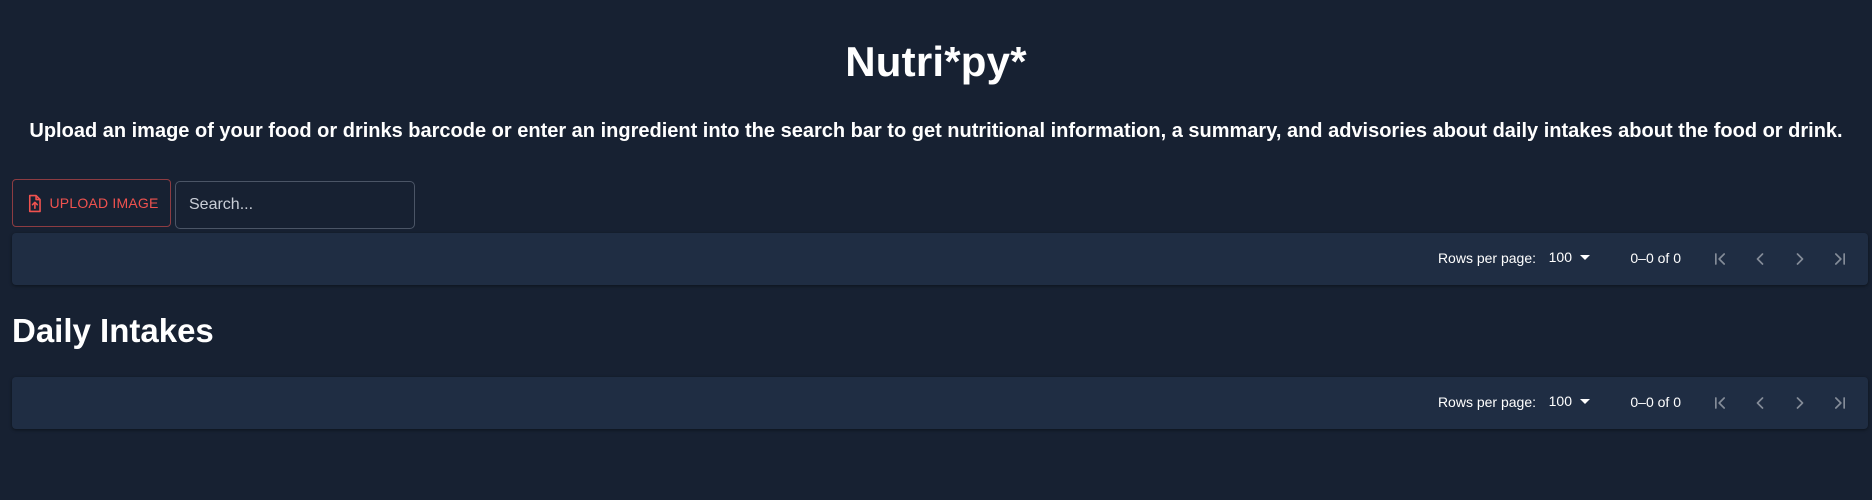 The width and height of the screenshot is (1872, 500). I want to click on upload-image-button: UPLOAD IMAGE, so click(91, 203).